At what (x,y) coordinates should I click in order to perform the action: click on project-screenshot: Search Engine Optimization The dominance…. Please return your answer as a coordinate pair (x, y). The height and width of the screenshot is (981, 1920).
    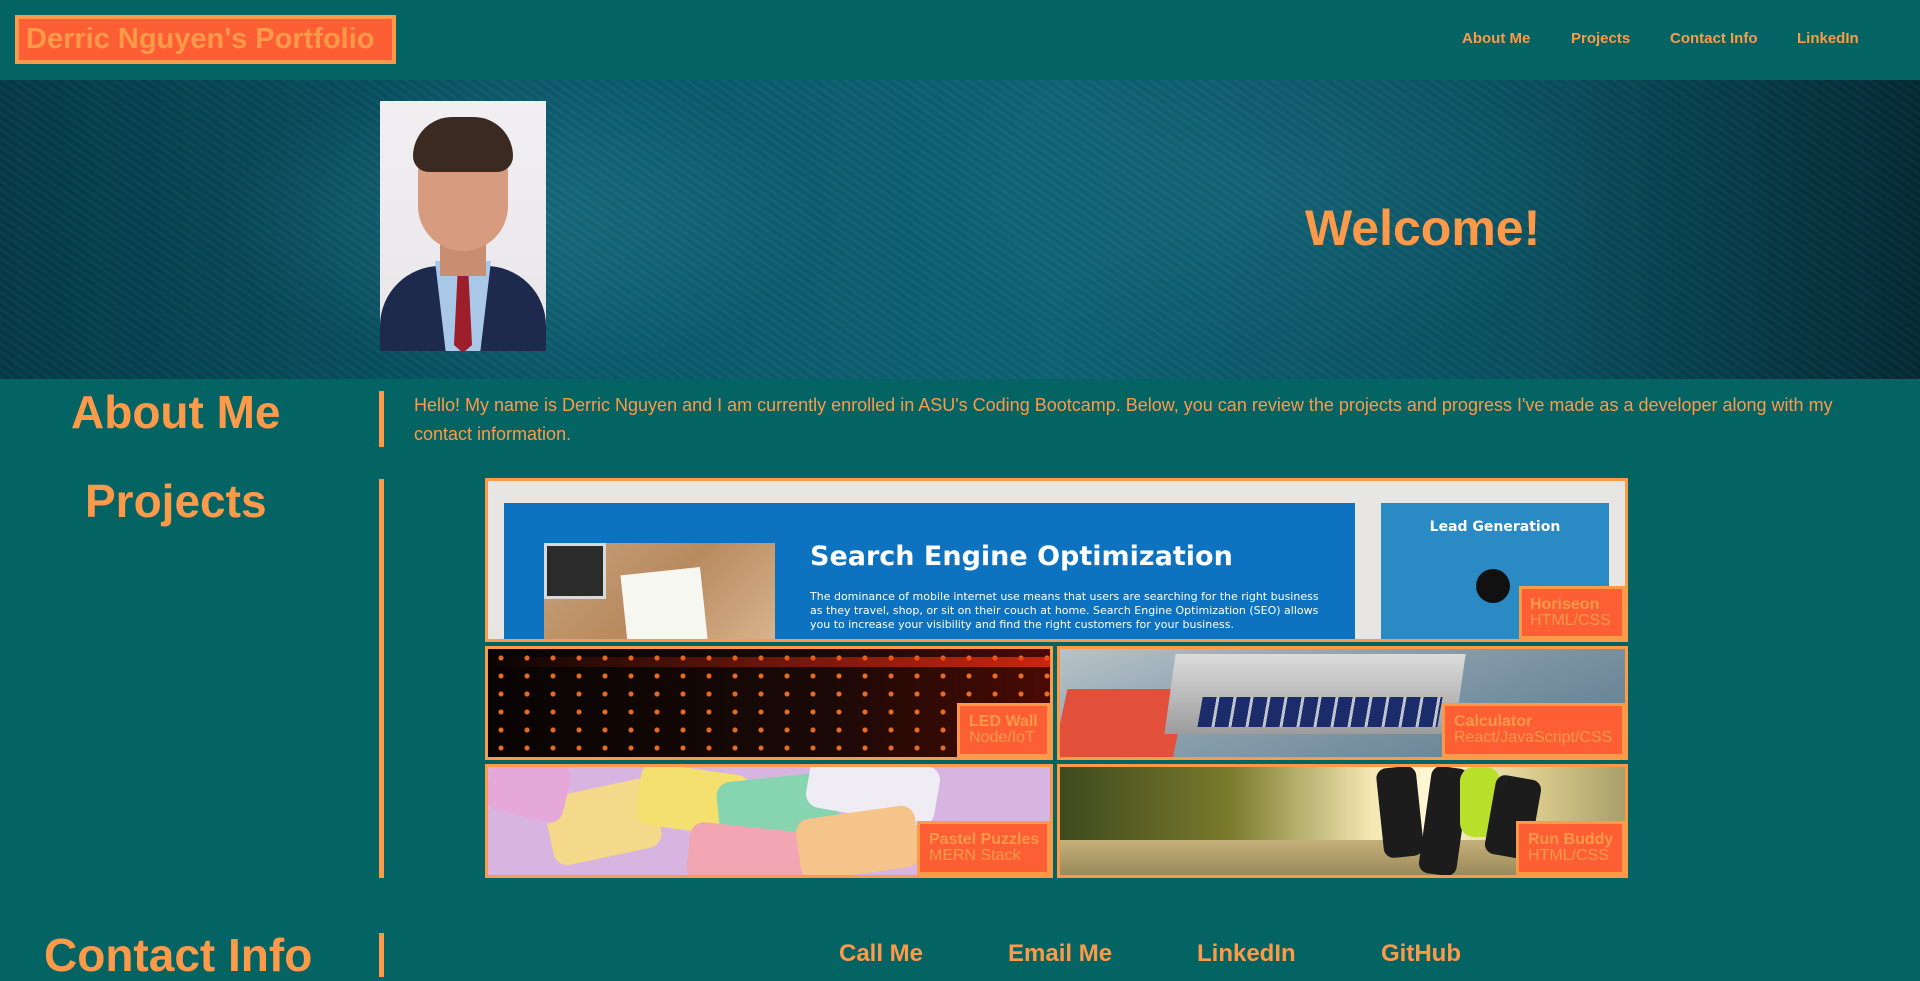
    Looking at the image, I should click on (929, 571).